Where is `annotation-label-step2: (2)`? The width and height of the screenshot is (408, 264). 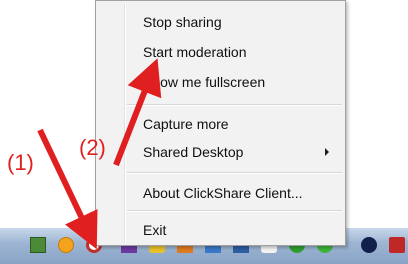
annotation-label-step2: (2) is located at coordinates (92, 147).